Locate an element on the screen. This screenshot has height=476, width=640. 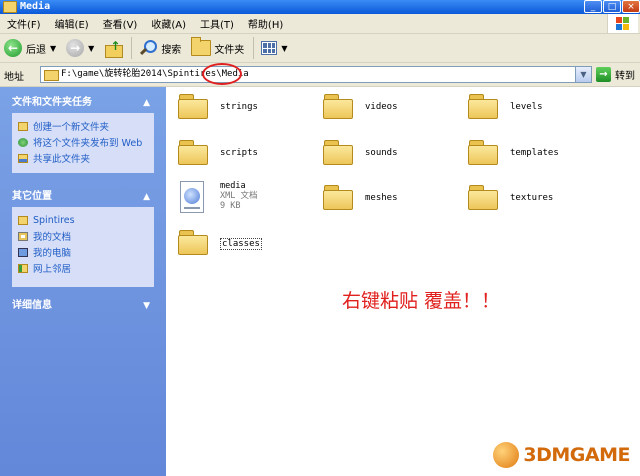
item-label: strings is located at coordinates (239, 107).